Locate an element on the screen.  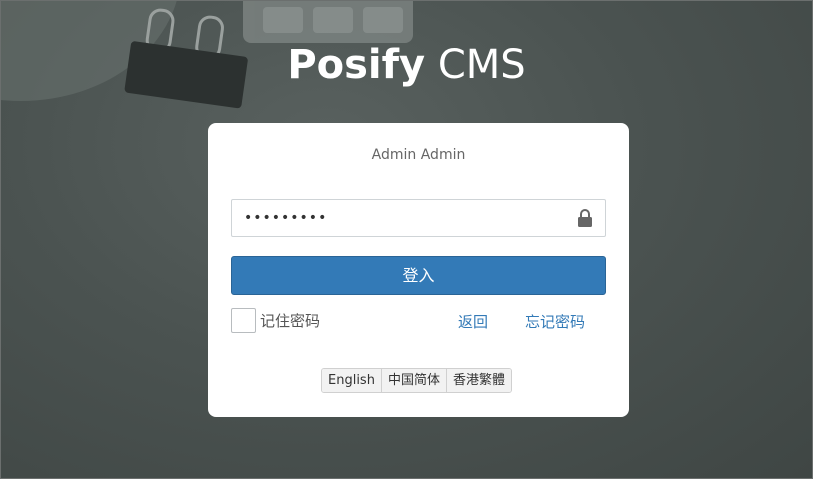
language-selector: English 中国简体 香港繁體 is located at coordinates (416, 380).